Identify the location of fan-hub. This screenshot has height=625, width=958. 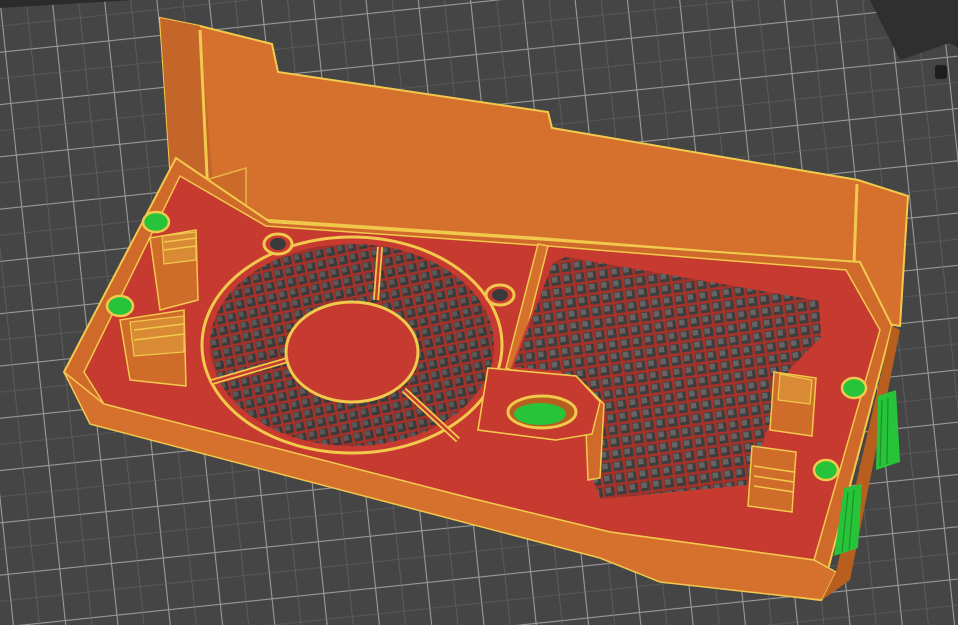
(352, 352).